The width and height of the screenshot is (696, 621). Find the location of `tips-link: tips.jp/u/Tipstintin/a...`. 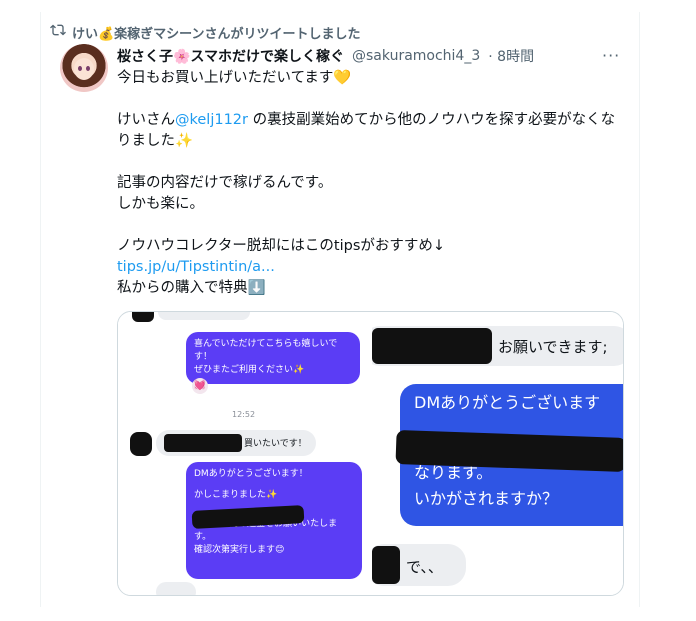

tips-link: tips.jp/u/Tipstintin/a... is located at coordinates (196, 267).